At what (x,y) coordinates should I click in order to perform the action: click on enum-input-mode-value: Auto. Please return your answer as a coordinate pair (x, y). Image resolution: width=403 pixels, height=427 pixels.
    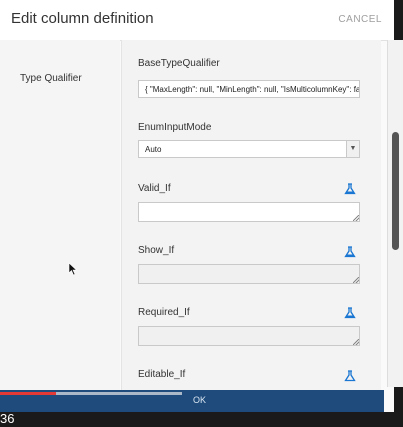
    Looking at the image, I should click on (153, 149).